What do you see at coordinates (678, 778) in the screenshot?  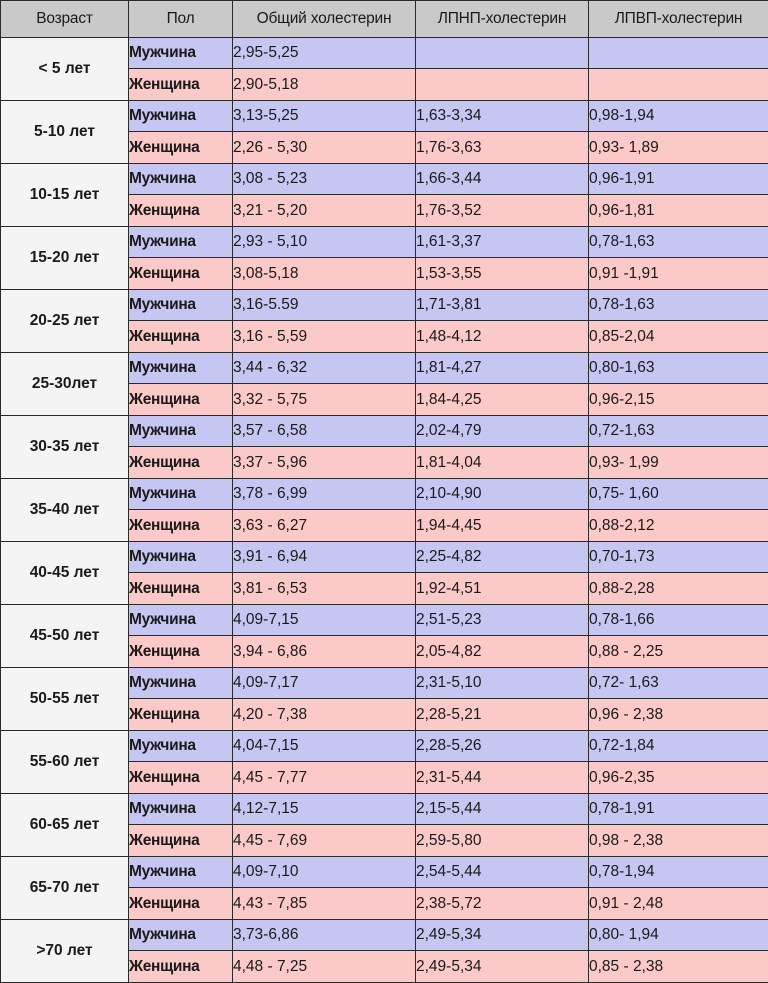 I see `hdl-cholesterol-value: 0,96-2,35` at bounding box center [678, 778].